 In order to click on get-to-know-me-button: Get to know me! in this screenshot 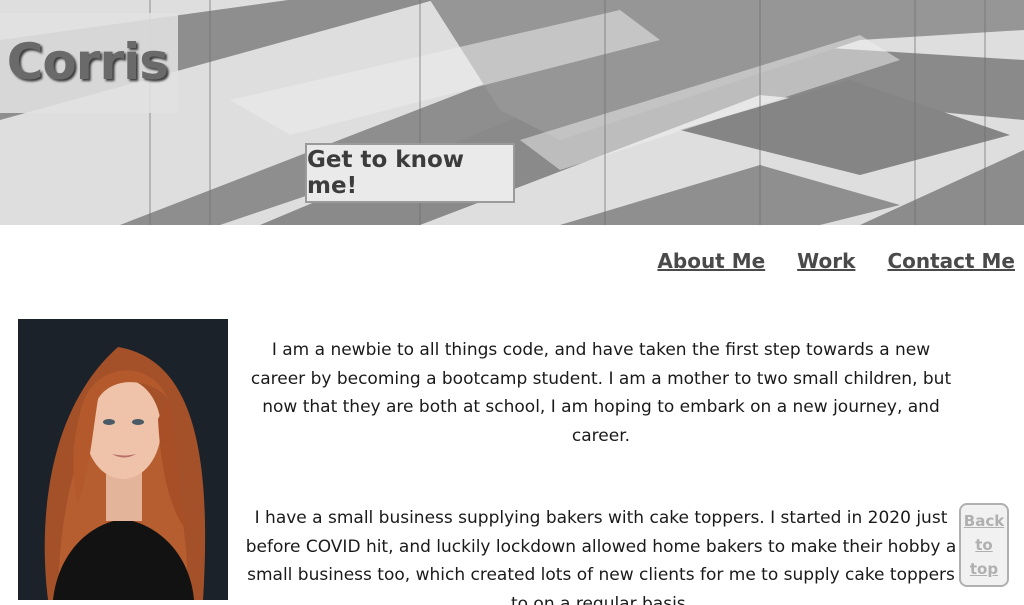, I will do `click(410, 173)`.